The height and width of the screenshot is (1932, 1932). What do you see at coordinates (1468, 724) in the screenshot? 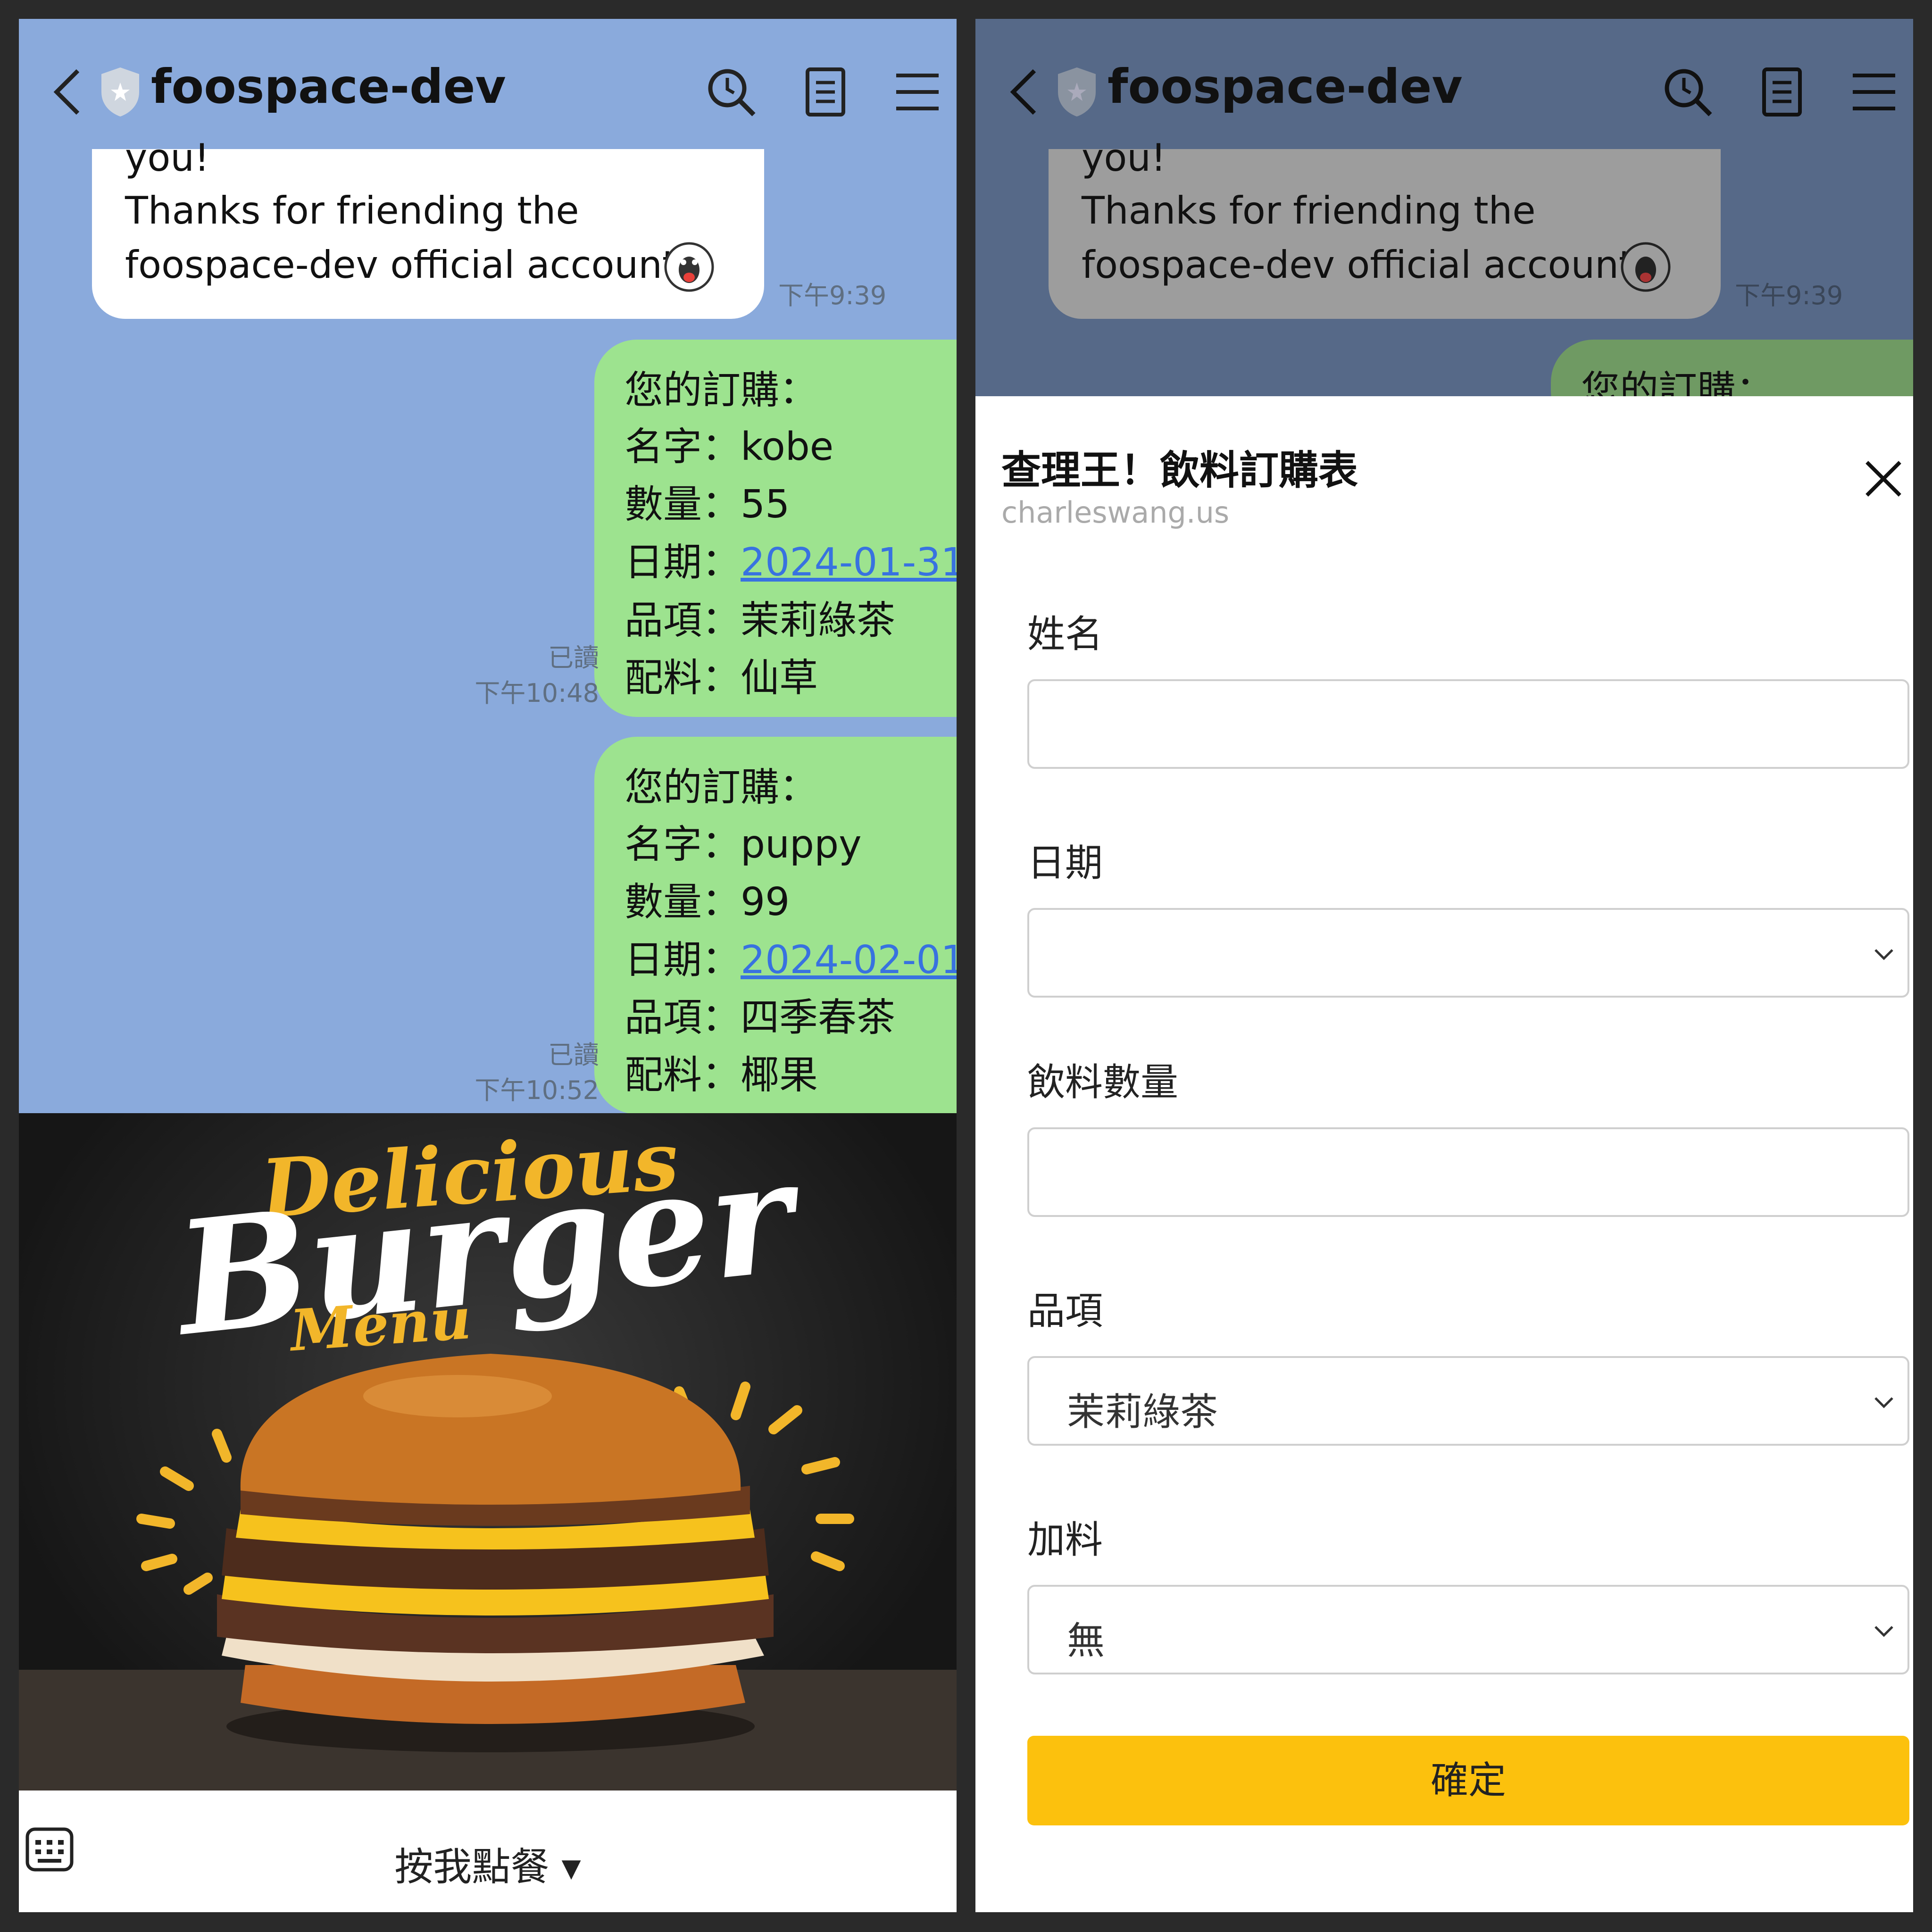
I see `name-input` at bounding box center [1468, 724].